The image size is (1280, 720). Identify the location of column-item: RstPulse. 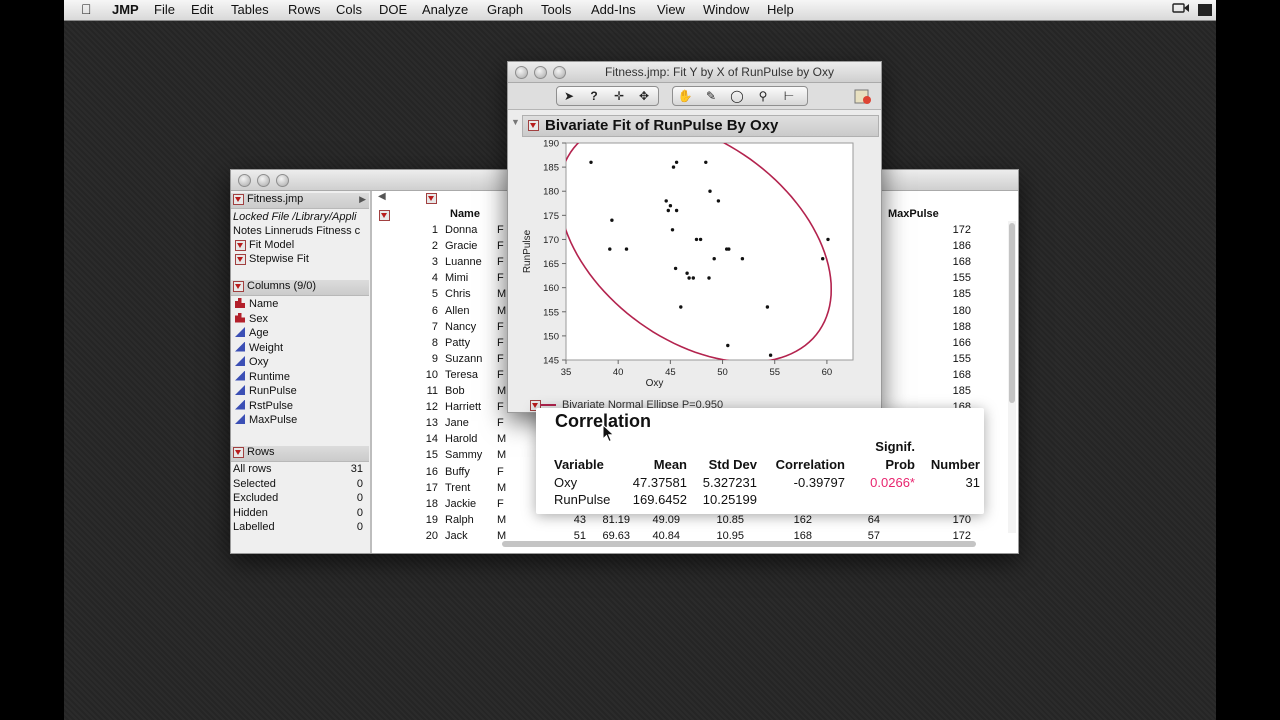
(263, 405).